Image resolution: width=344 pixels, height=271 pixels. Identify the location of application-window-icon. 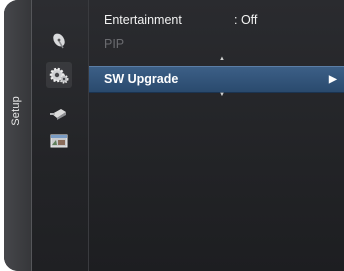
(59, 141).